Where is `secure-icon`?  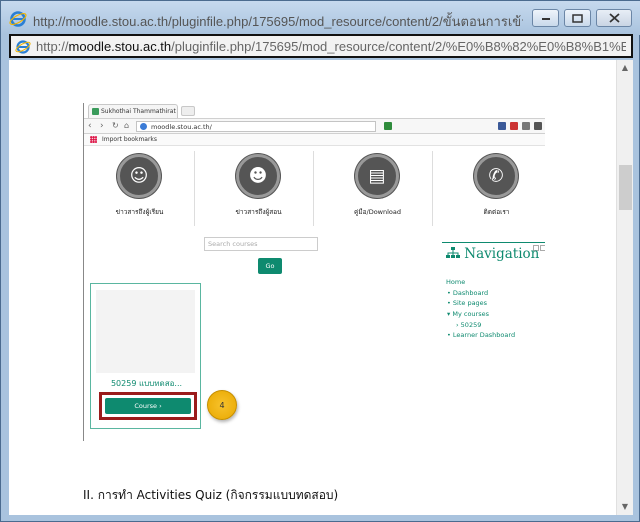 secure-icon is located at coordinates (143, 126).